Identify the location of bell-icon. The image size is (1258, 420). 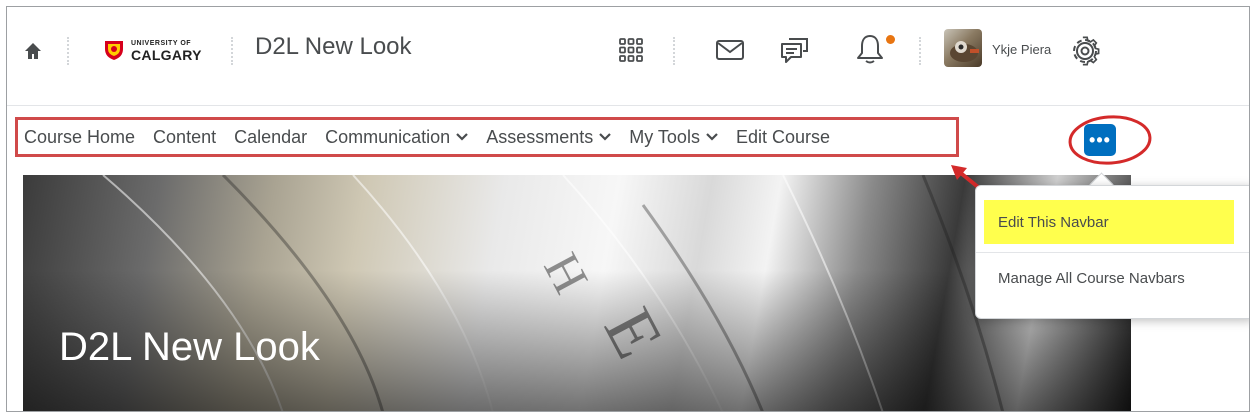
(870, 49).